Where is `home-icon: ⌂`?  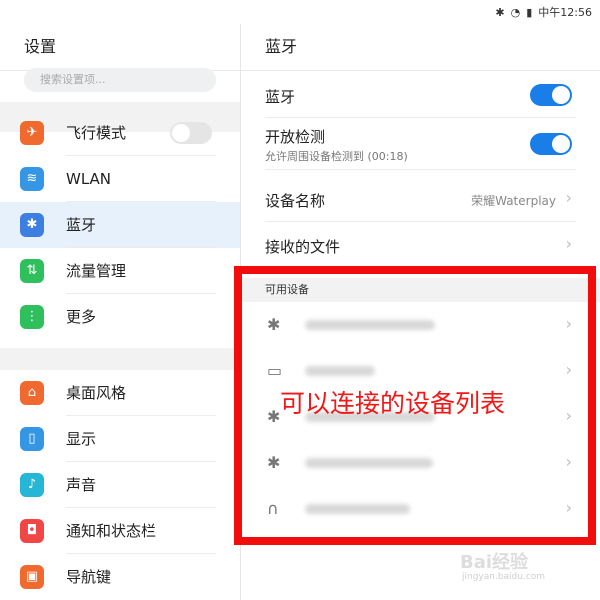 home-icon: ⌂ is located at coordinates (32, 393).